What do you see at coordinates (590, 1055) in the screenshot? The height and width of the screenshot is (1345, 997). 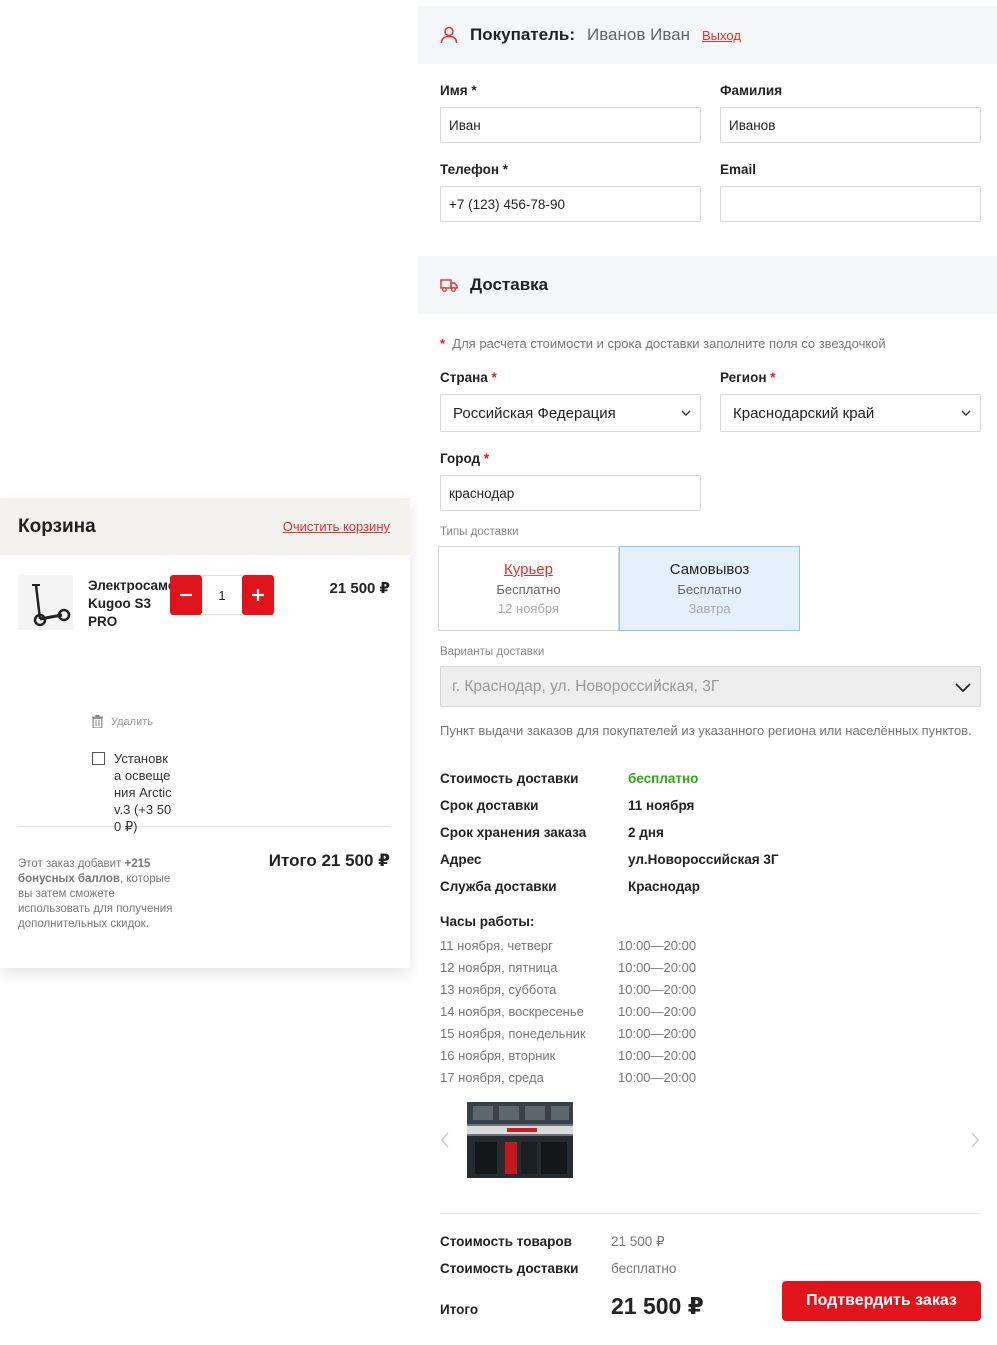 I see `hours-row: 16 ноября, вторник 10:00—20:00` at bounding box center [590, 1055].